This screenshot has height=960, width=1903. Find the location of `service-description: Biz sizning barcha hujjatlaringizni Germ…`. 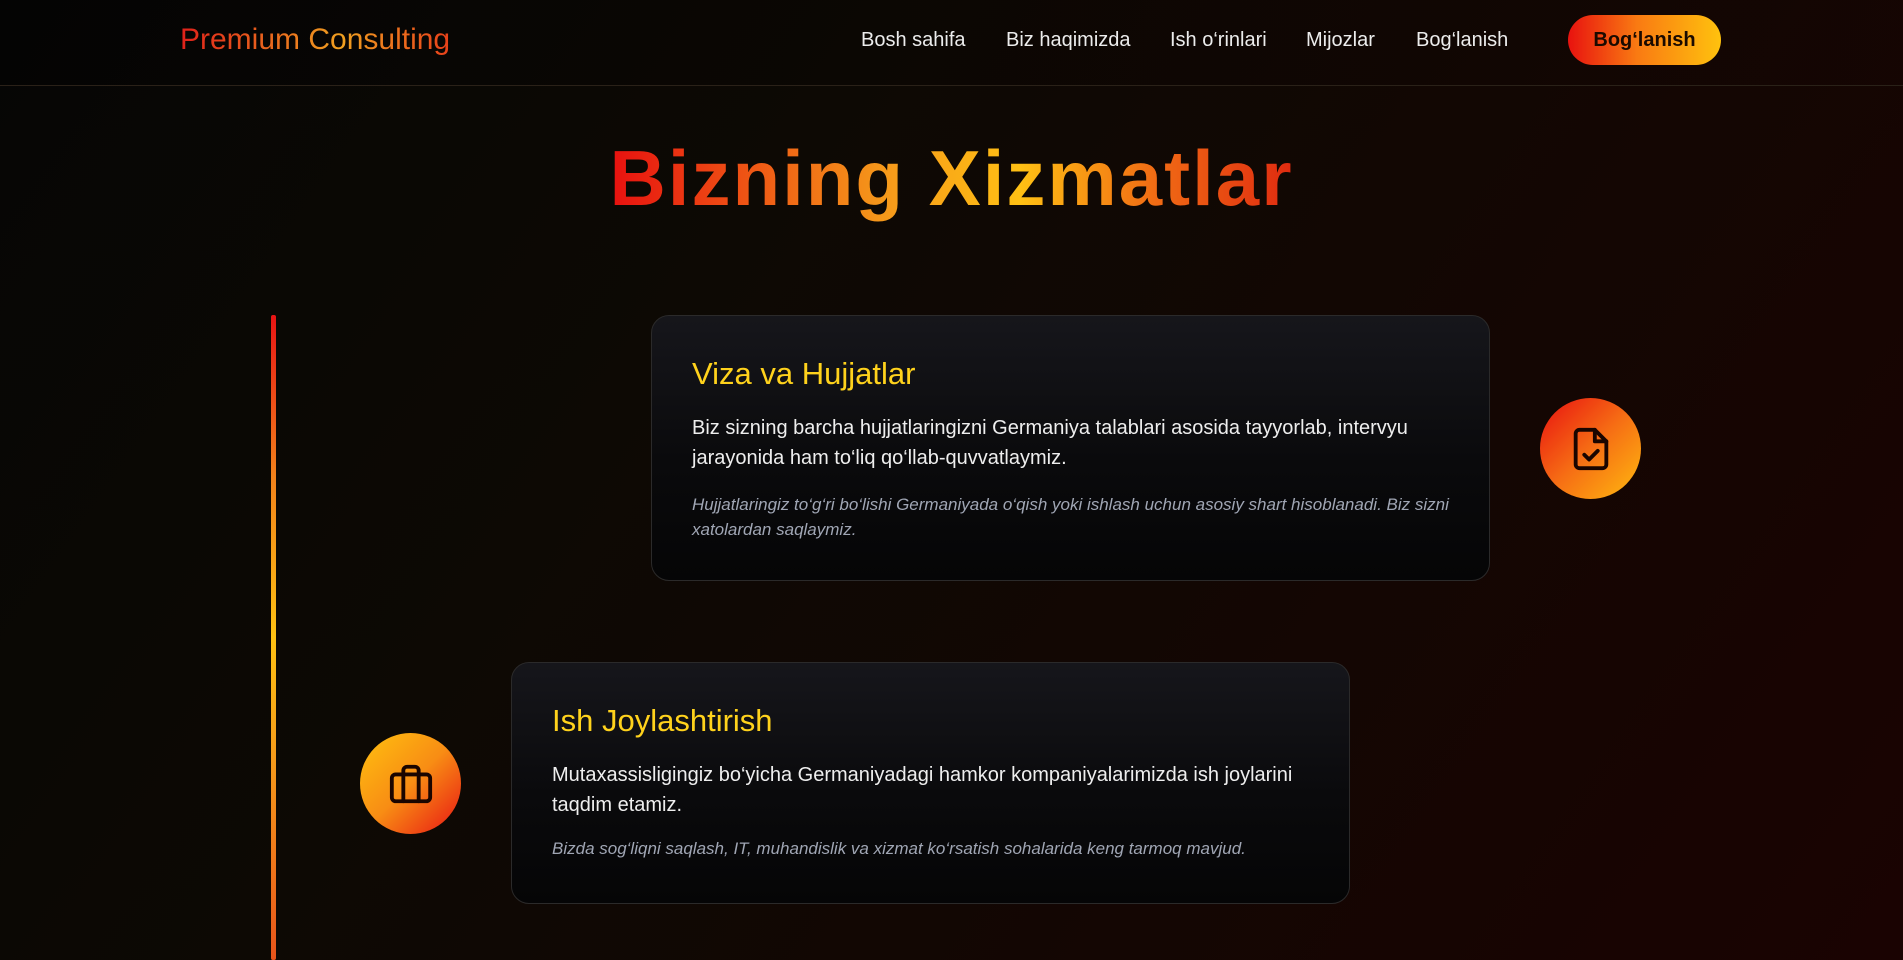

service-description: Biz sizning barcha hujjatlaringizni Germ… is located at coordinates (1050, 443).